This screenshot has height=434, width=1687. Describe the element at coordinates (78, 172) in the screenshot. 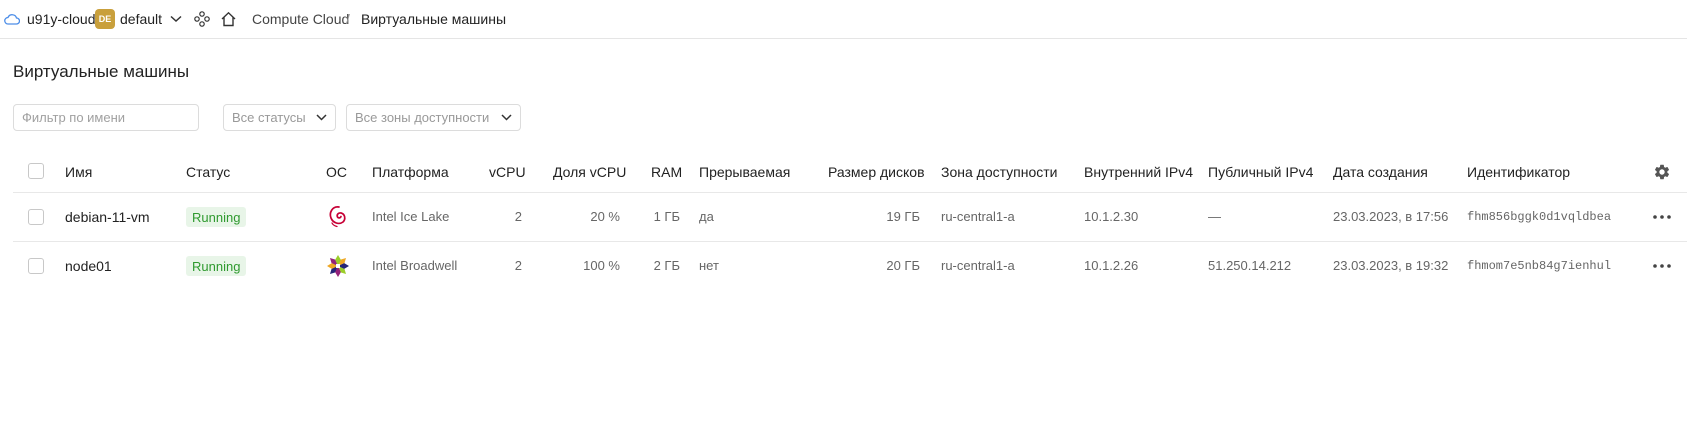

I see `column-header-name: Имя` at that location.